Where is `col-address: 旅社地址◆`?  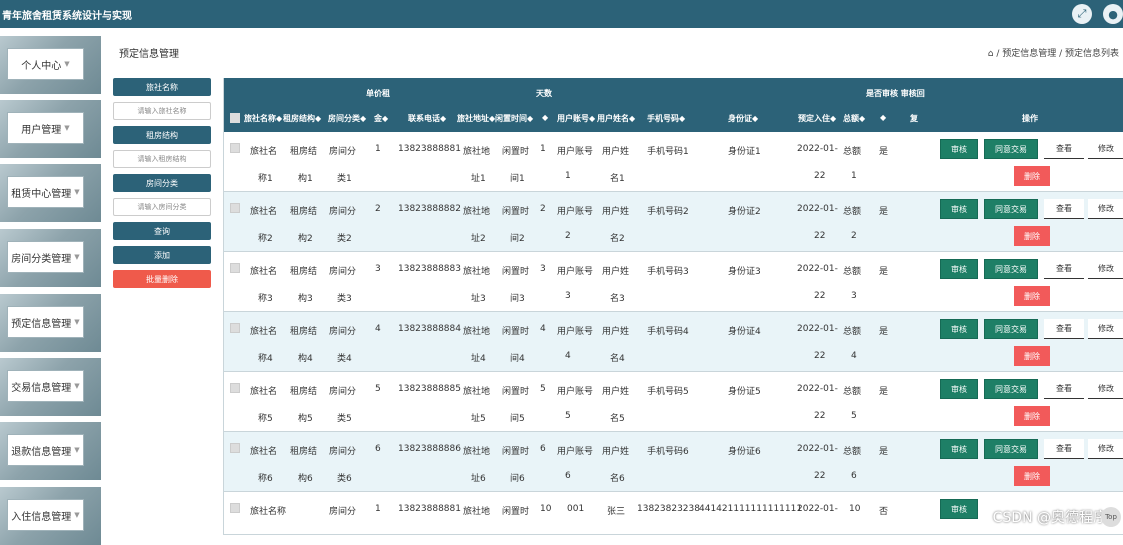
col-address: 旅社地址◆ is located at coordinates (476, 118).